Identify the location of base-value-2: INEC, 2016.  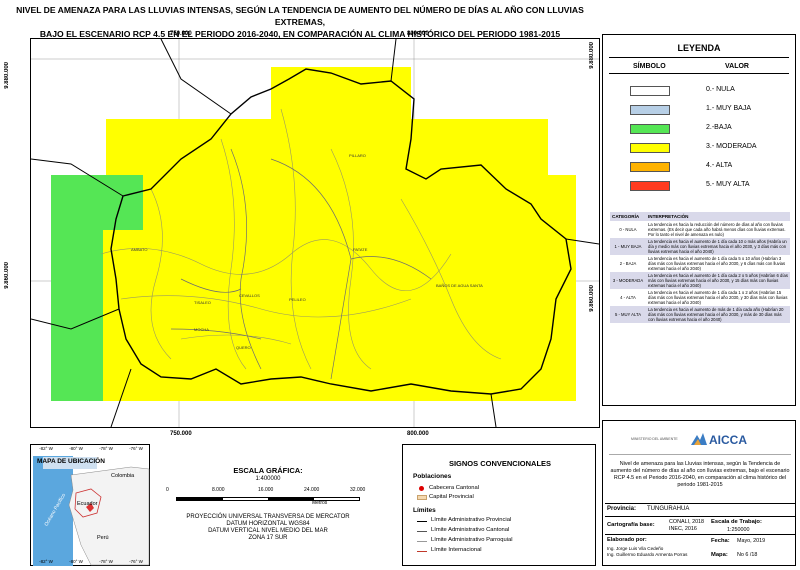
(683, 529).